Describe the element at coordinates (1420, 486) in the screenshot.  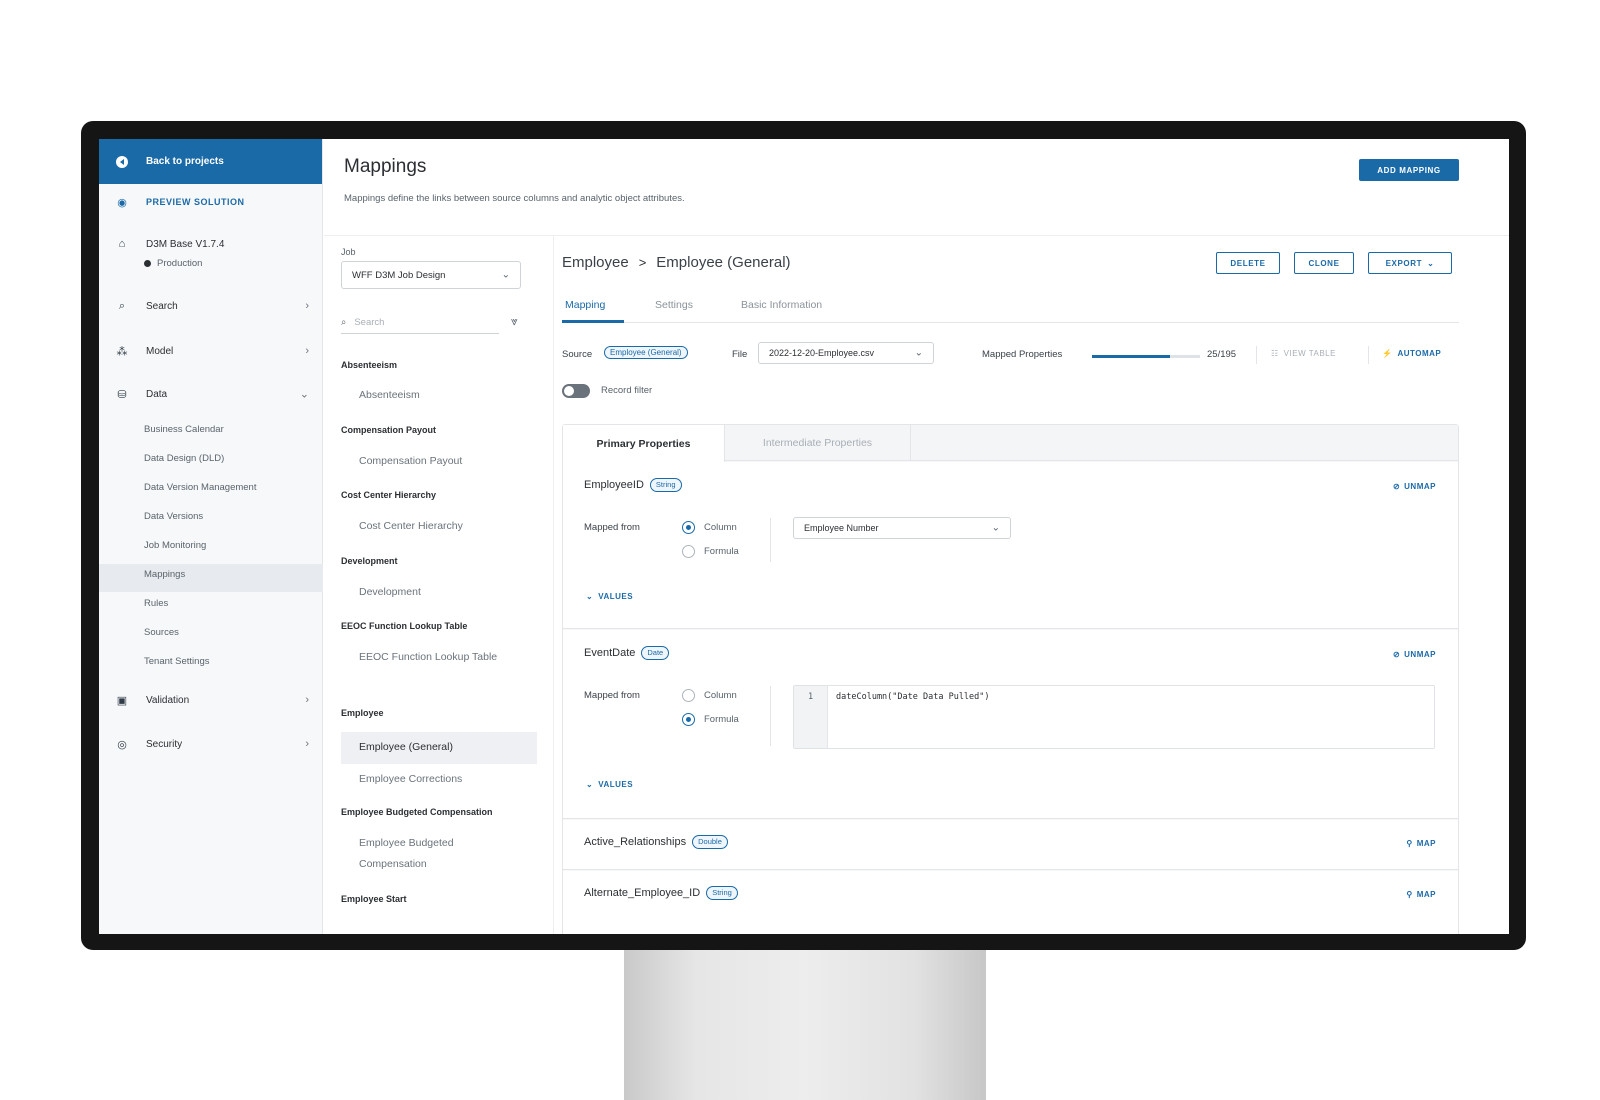
I see `unmap-label: UNMAP` at that location.